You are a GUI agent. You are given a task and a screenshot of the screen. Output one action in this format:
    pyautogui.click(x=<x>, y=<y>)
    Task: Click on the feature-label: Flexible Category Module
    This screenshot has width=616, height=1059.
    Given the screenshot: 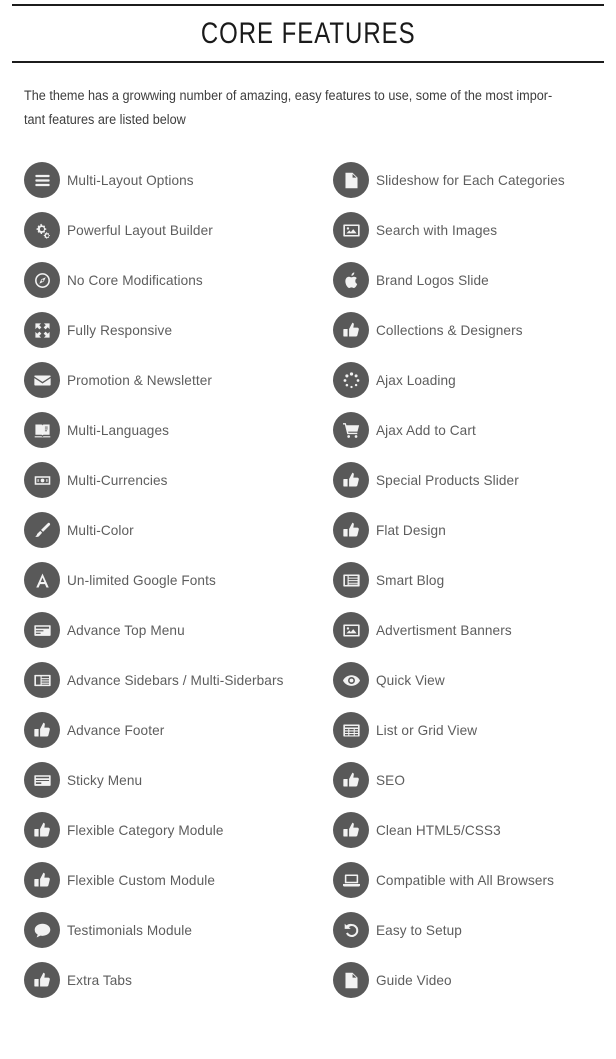 What is the action you would take?
    pyautogui.click(x=145, y=830)
    